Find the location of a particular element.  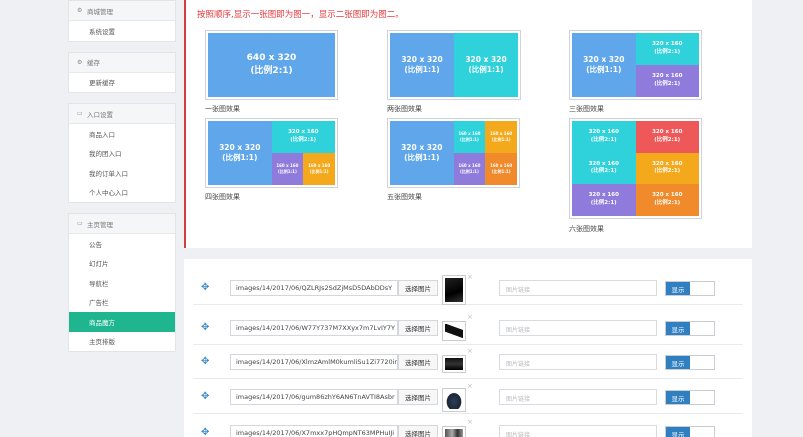

demo-four-label: 四张图效果 is located at coordinates (222, 197).